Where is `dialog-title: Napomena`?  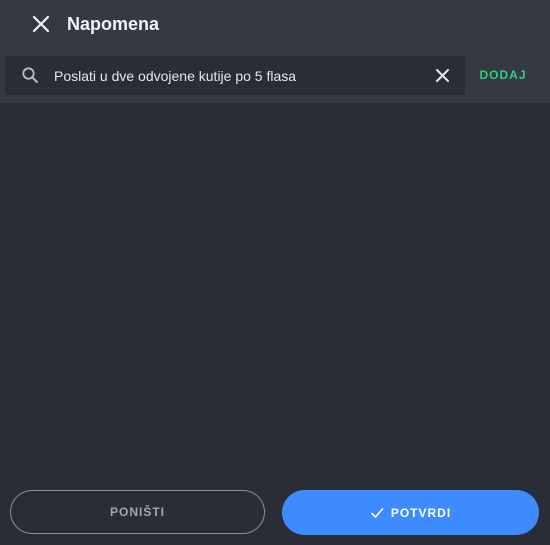
dialog-title: Napomena is located at coordinates (113, 24).